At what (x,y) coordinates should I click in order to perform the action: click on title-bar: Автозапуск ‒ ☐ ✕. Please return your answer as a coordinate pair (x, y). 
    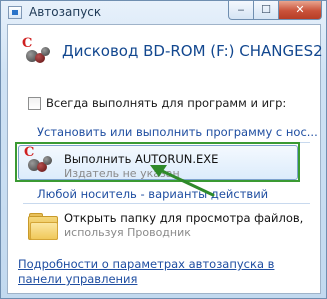
    Looking at the image, I should click on (164, 12).